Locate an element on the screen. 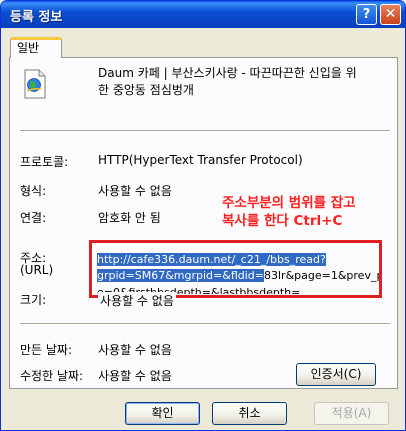  close-icon: ✕ is located at coordinates (390, 14).